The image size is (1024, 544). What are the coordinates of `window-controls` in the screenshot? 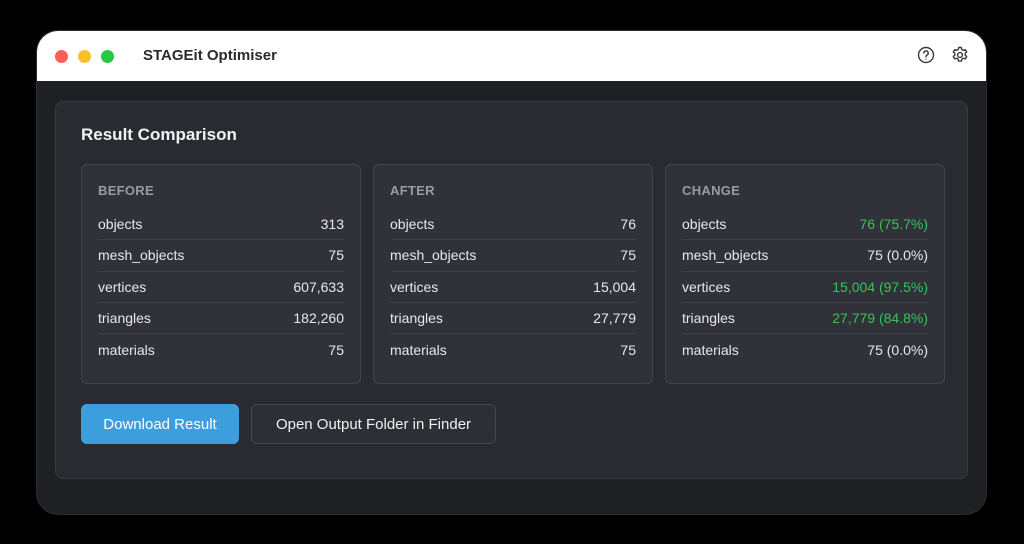 It's located at (84, 56).